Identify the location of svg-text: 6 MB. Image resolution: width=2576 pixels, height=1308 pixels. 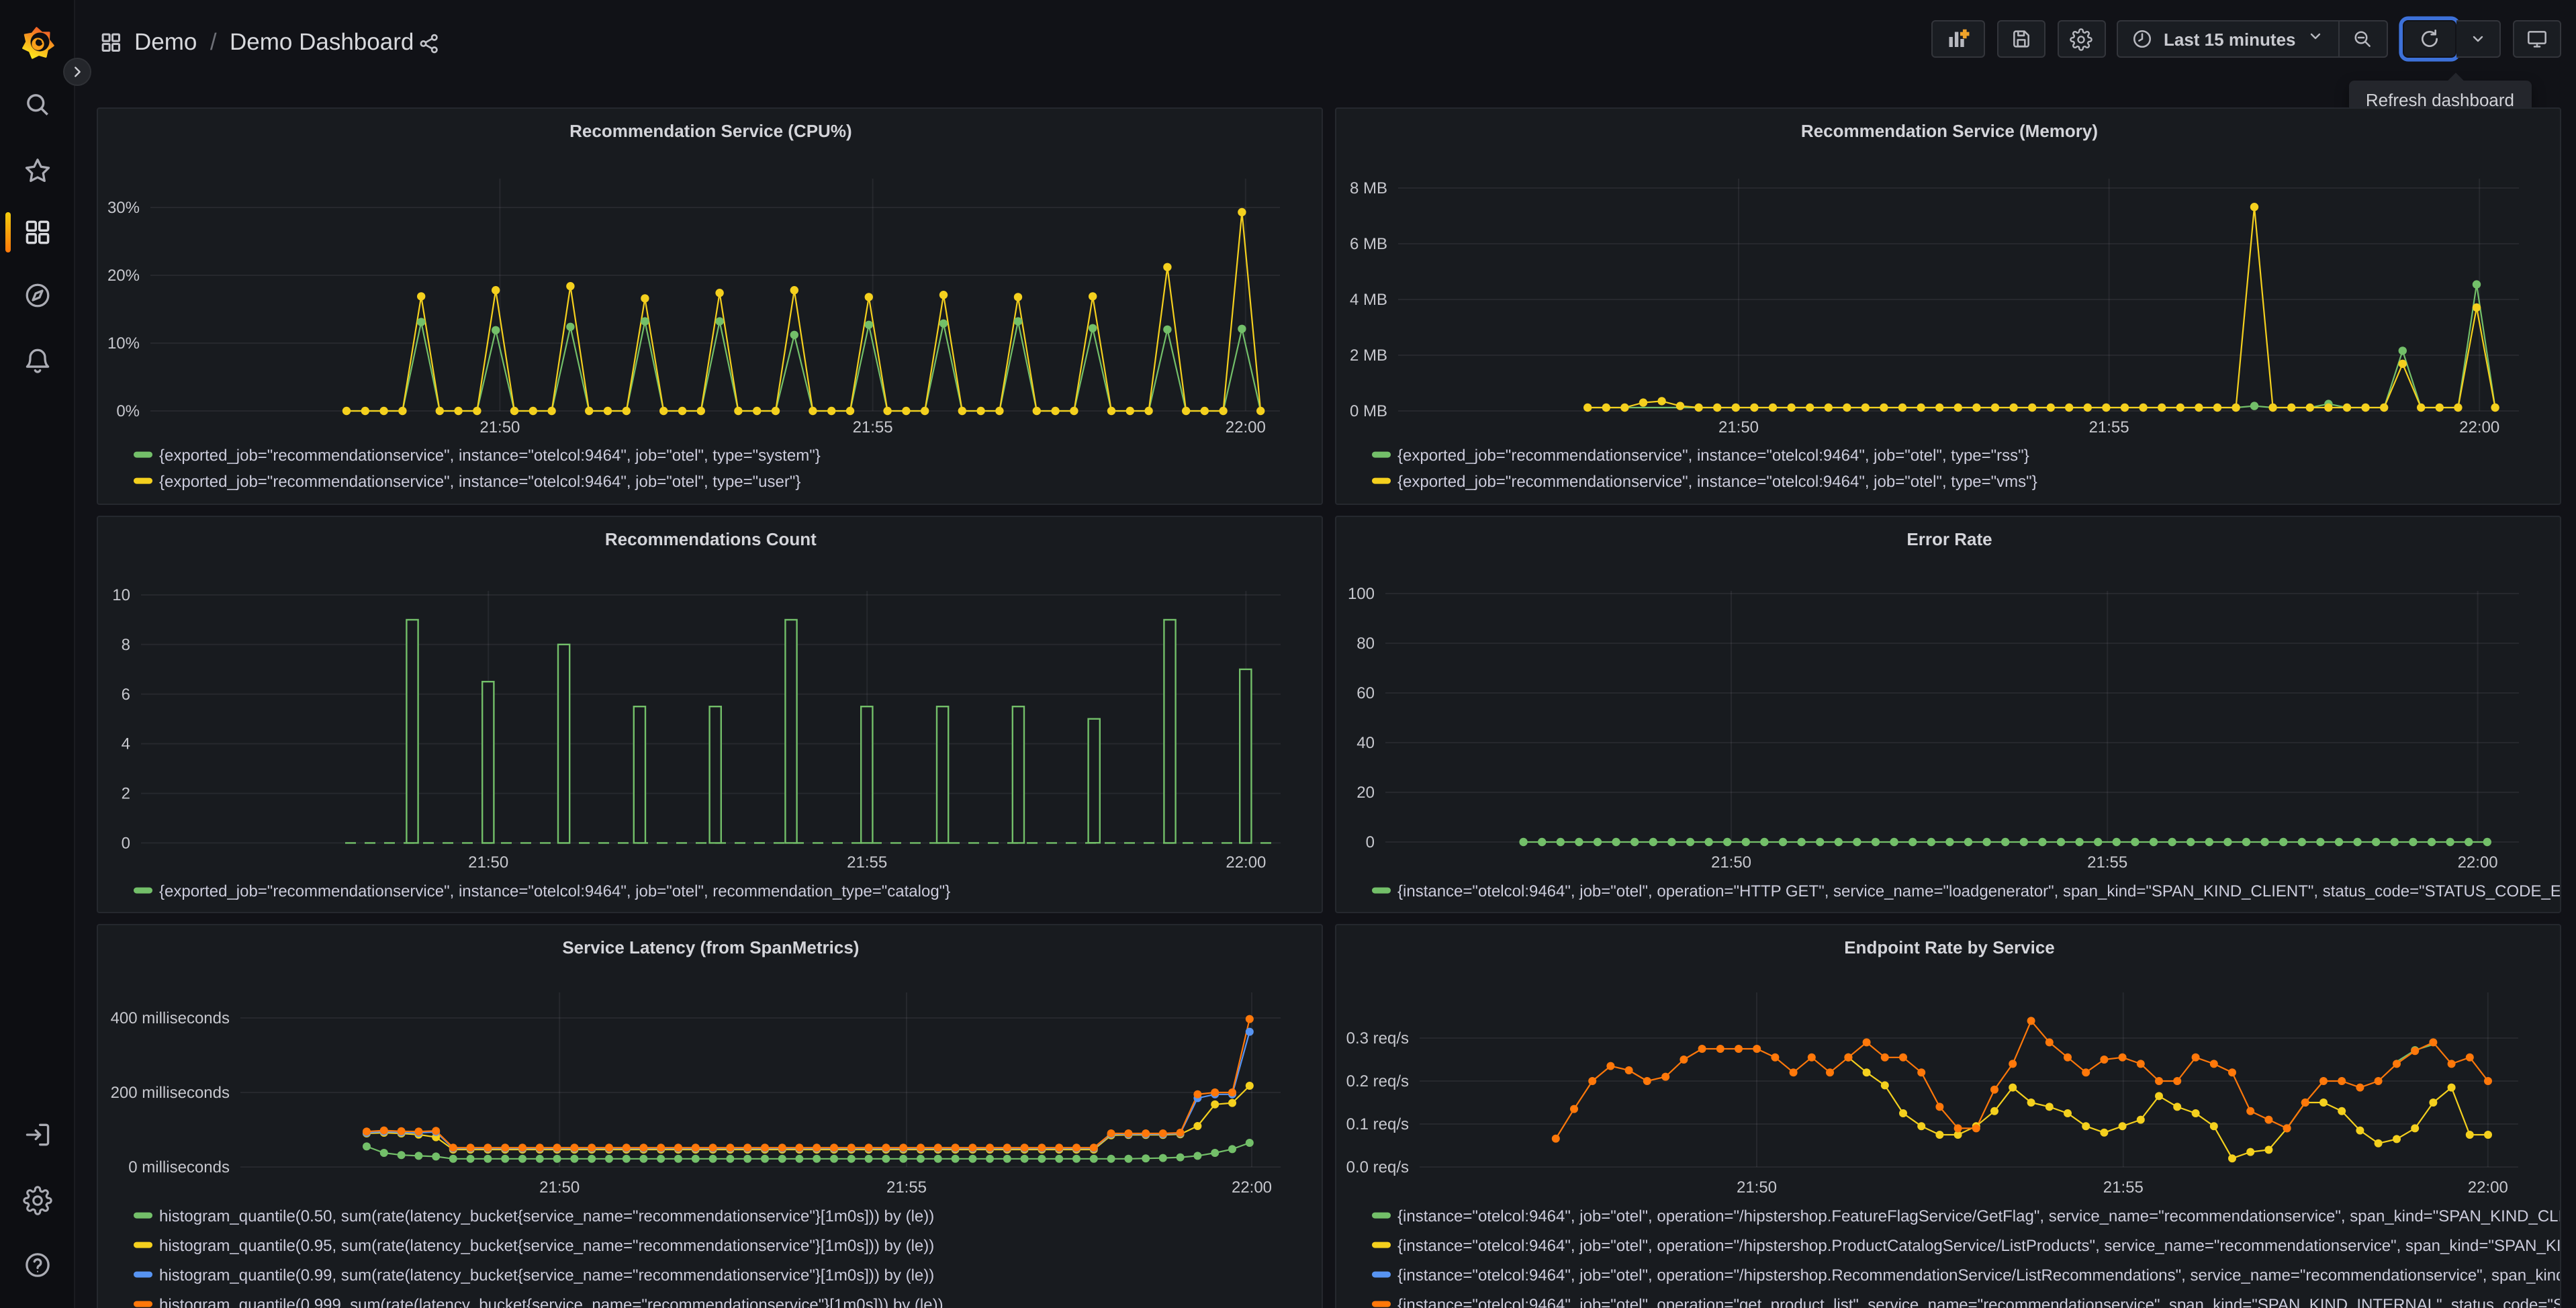
(1368, 243).